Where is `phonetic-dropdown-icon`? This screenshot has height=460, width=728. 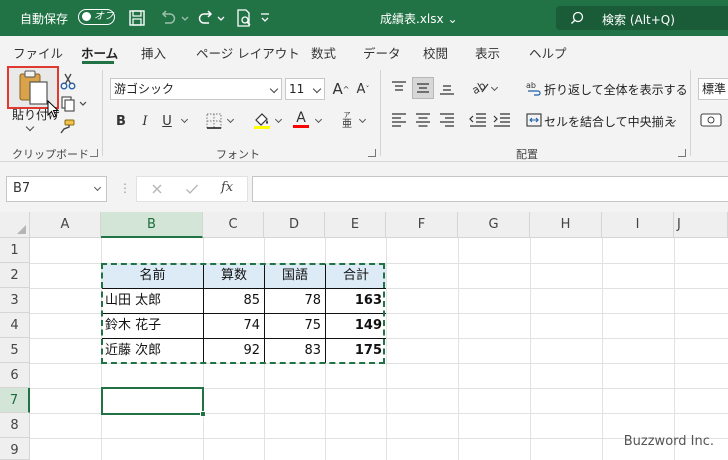 phonetic-dropdown-icon is located at coordinates (362, 119).